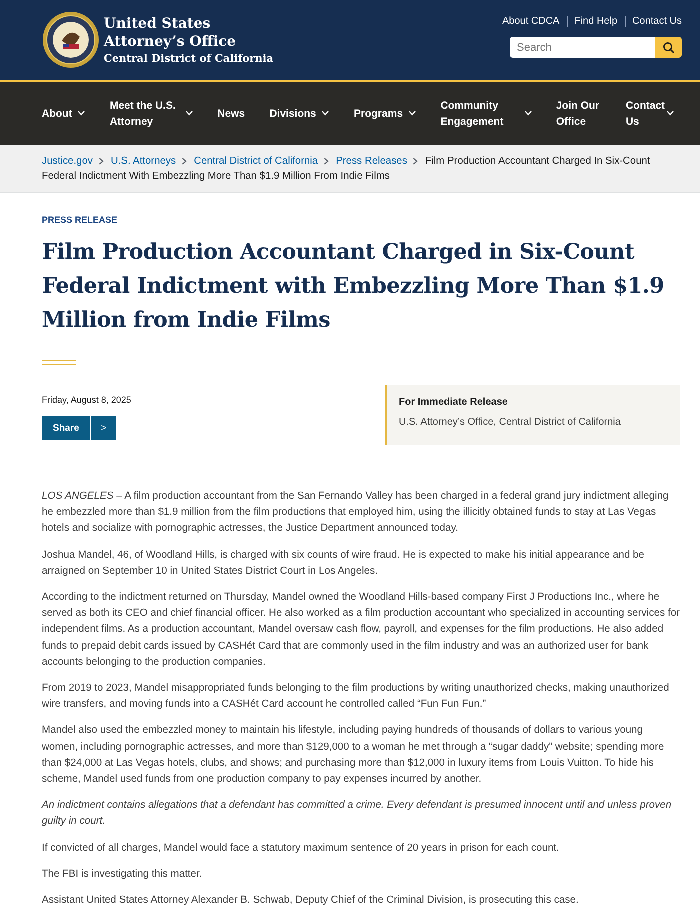 This screenshot has height=912, width=700. What do you see at coordinates (216, 176) in the screenshot?
I see `breadcrumb-current: Federal Indictment With Embezzling More Than $1.9 Million From Indie Films` at bounding box center [216, 176].